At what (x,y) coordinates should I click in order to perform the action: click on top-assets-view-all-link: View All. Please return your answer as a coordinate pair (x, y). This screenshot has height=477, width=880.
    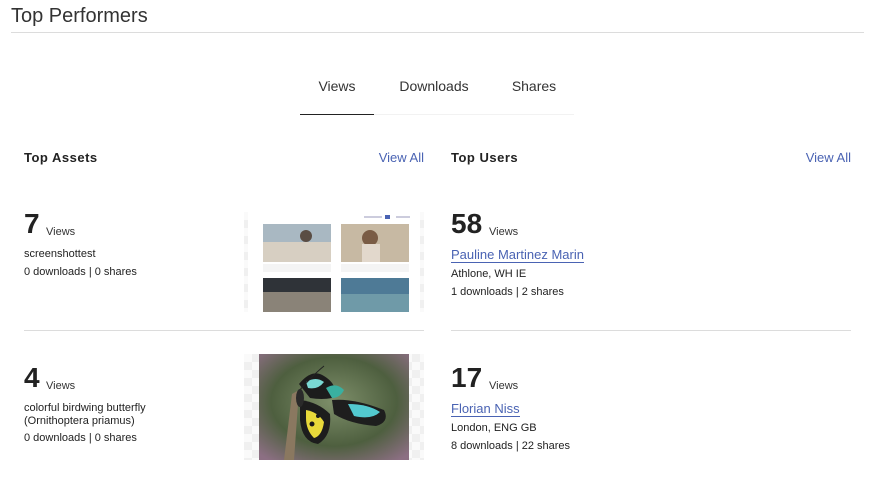
    Looking at the image, I should click on (401, 157).